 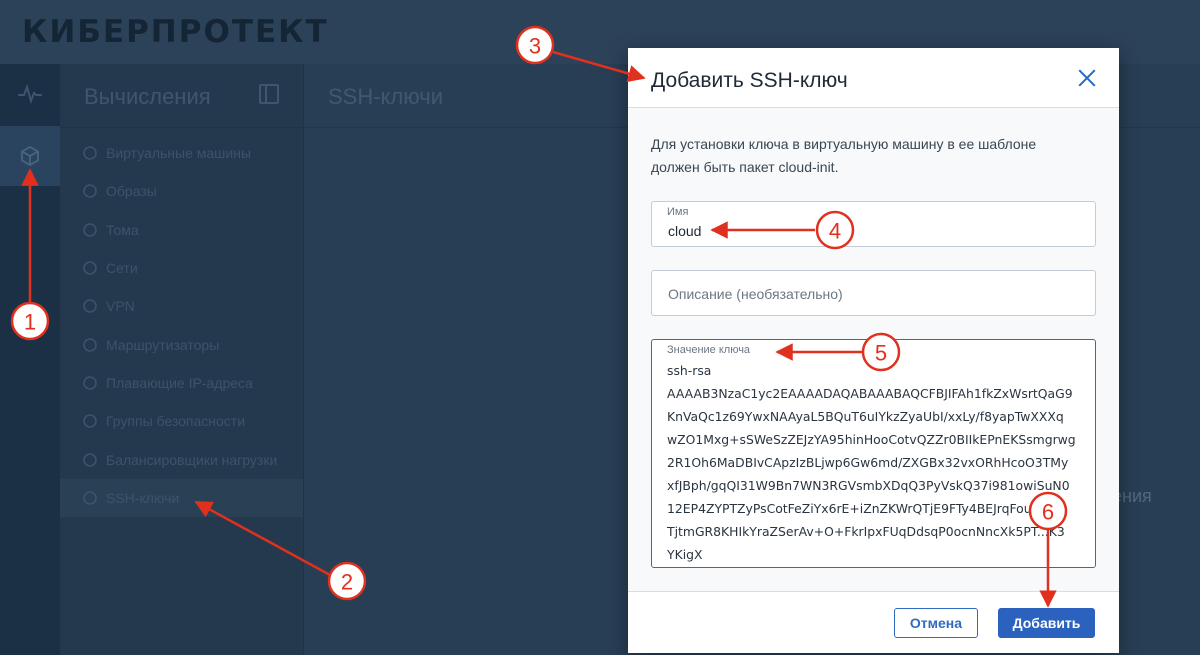 What do you see at coordinates (181, 191) in the screenshot?
I see `nav-item: Образы` at bounding box center [181, 191].